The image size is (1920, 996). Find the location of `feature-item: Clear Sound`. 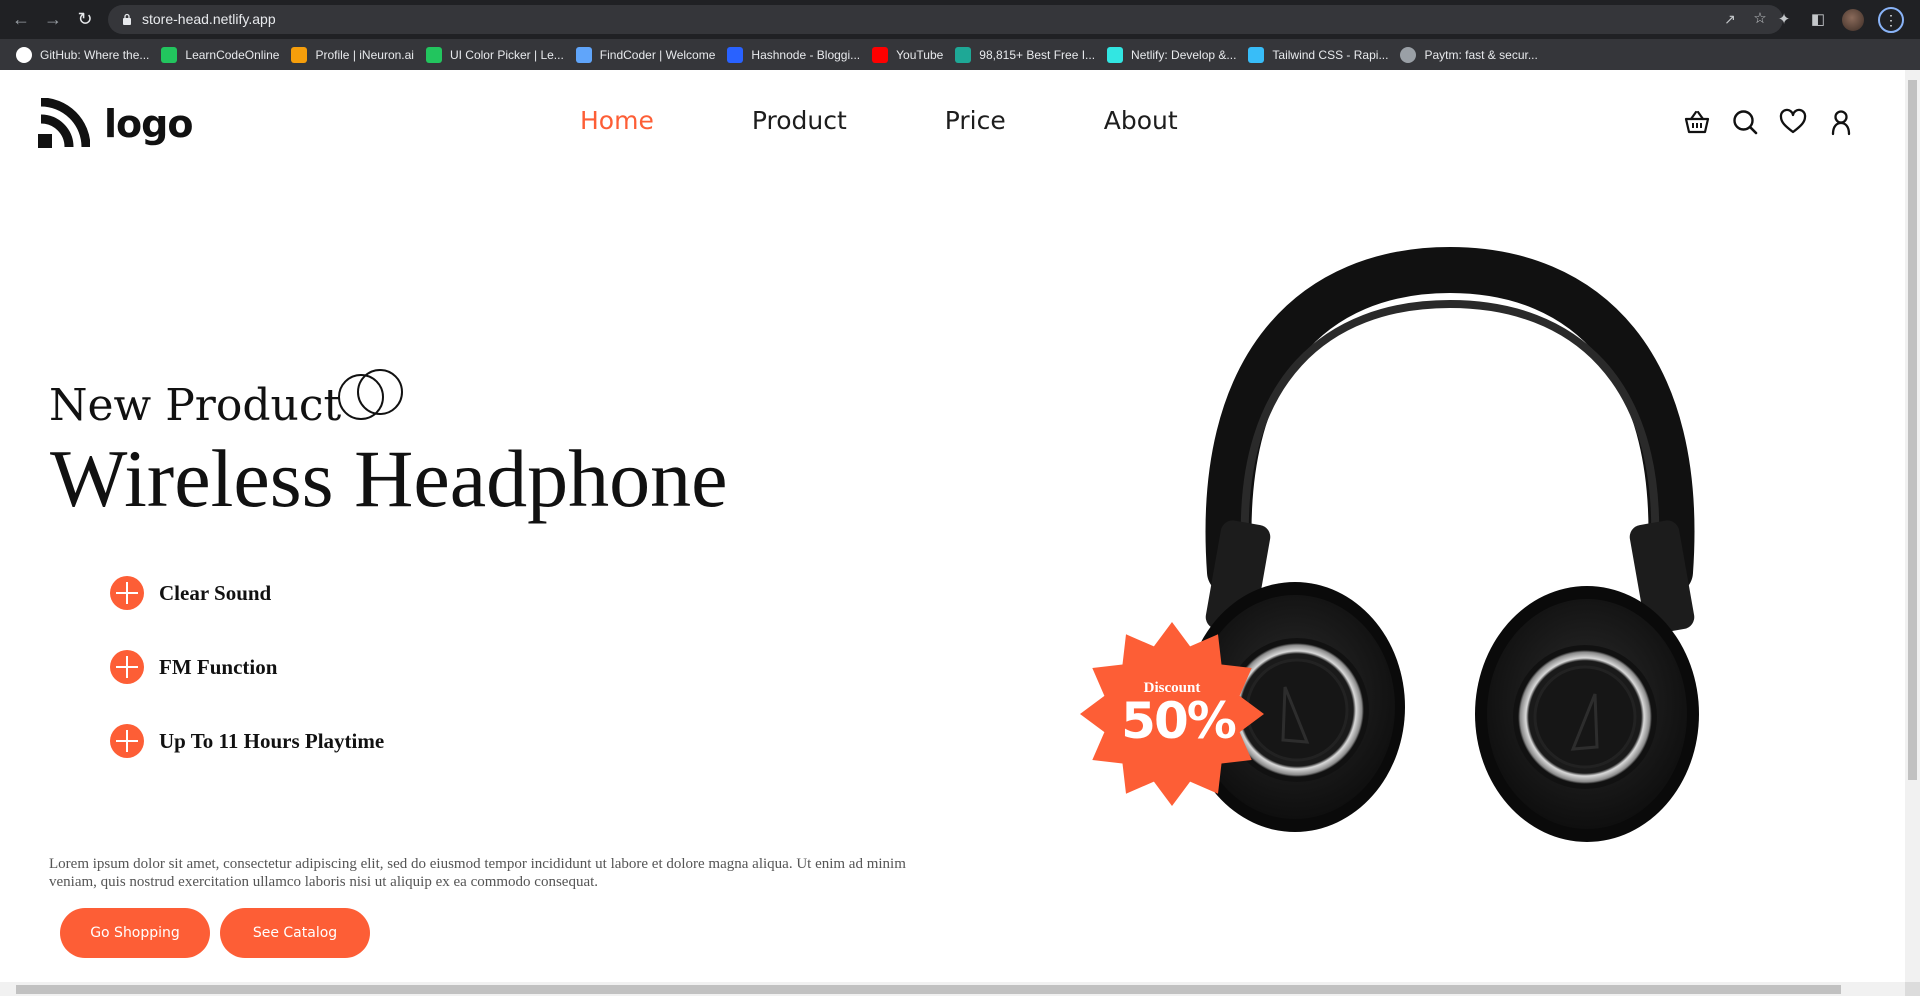

feature-item: Clear Sound is located at coordinates (190, 593).